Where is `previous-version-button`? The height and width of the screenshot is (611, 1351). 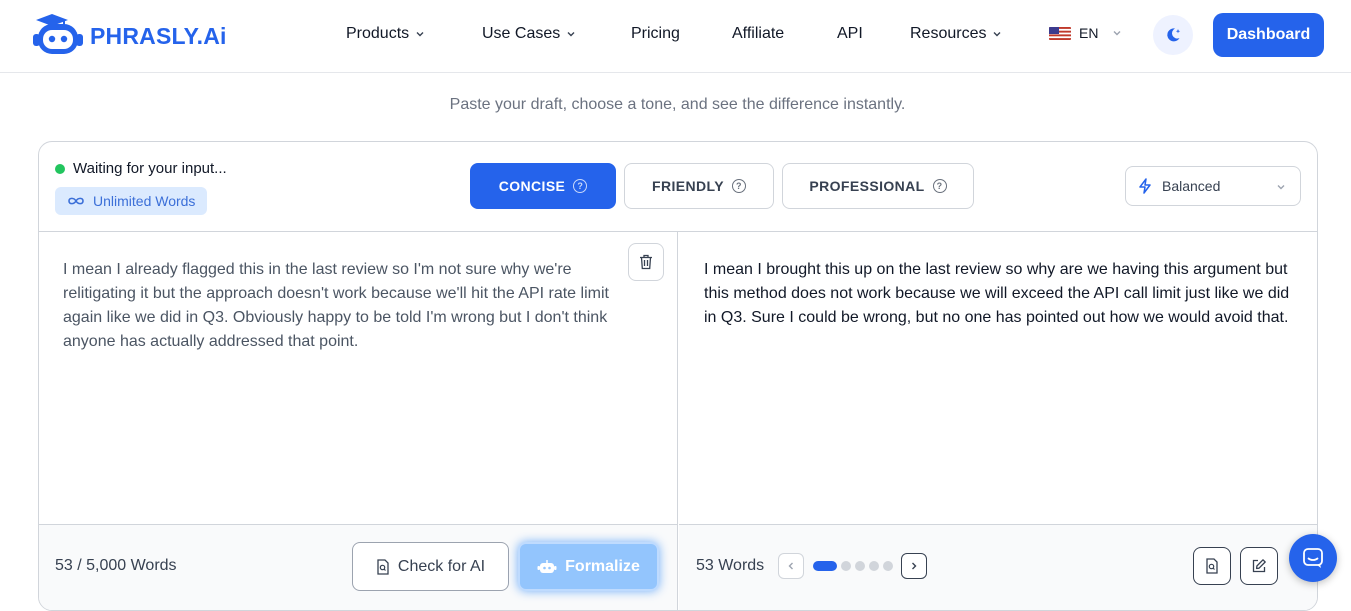 previous-version-button is located at coordinates (791, 566).